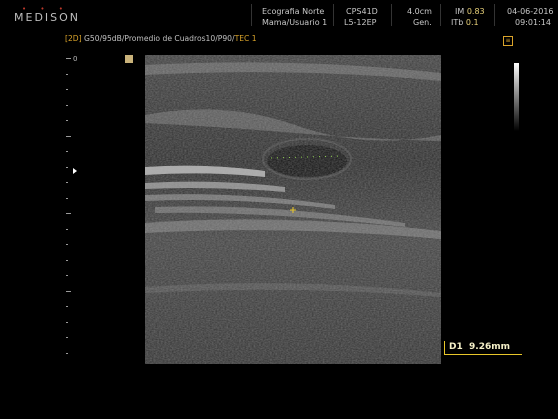 This screenshot has height=419, width=558. What do you see at coordinates (362, 11) in the screenshot?
I see `probe-name: CPS41D` at bounding box center [362, 11].